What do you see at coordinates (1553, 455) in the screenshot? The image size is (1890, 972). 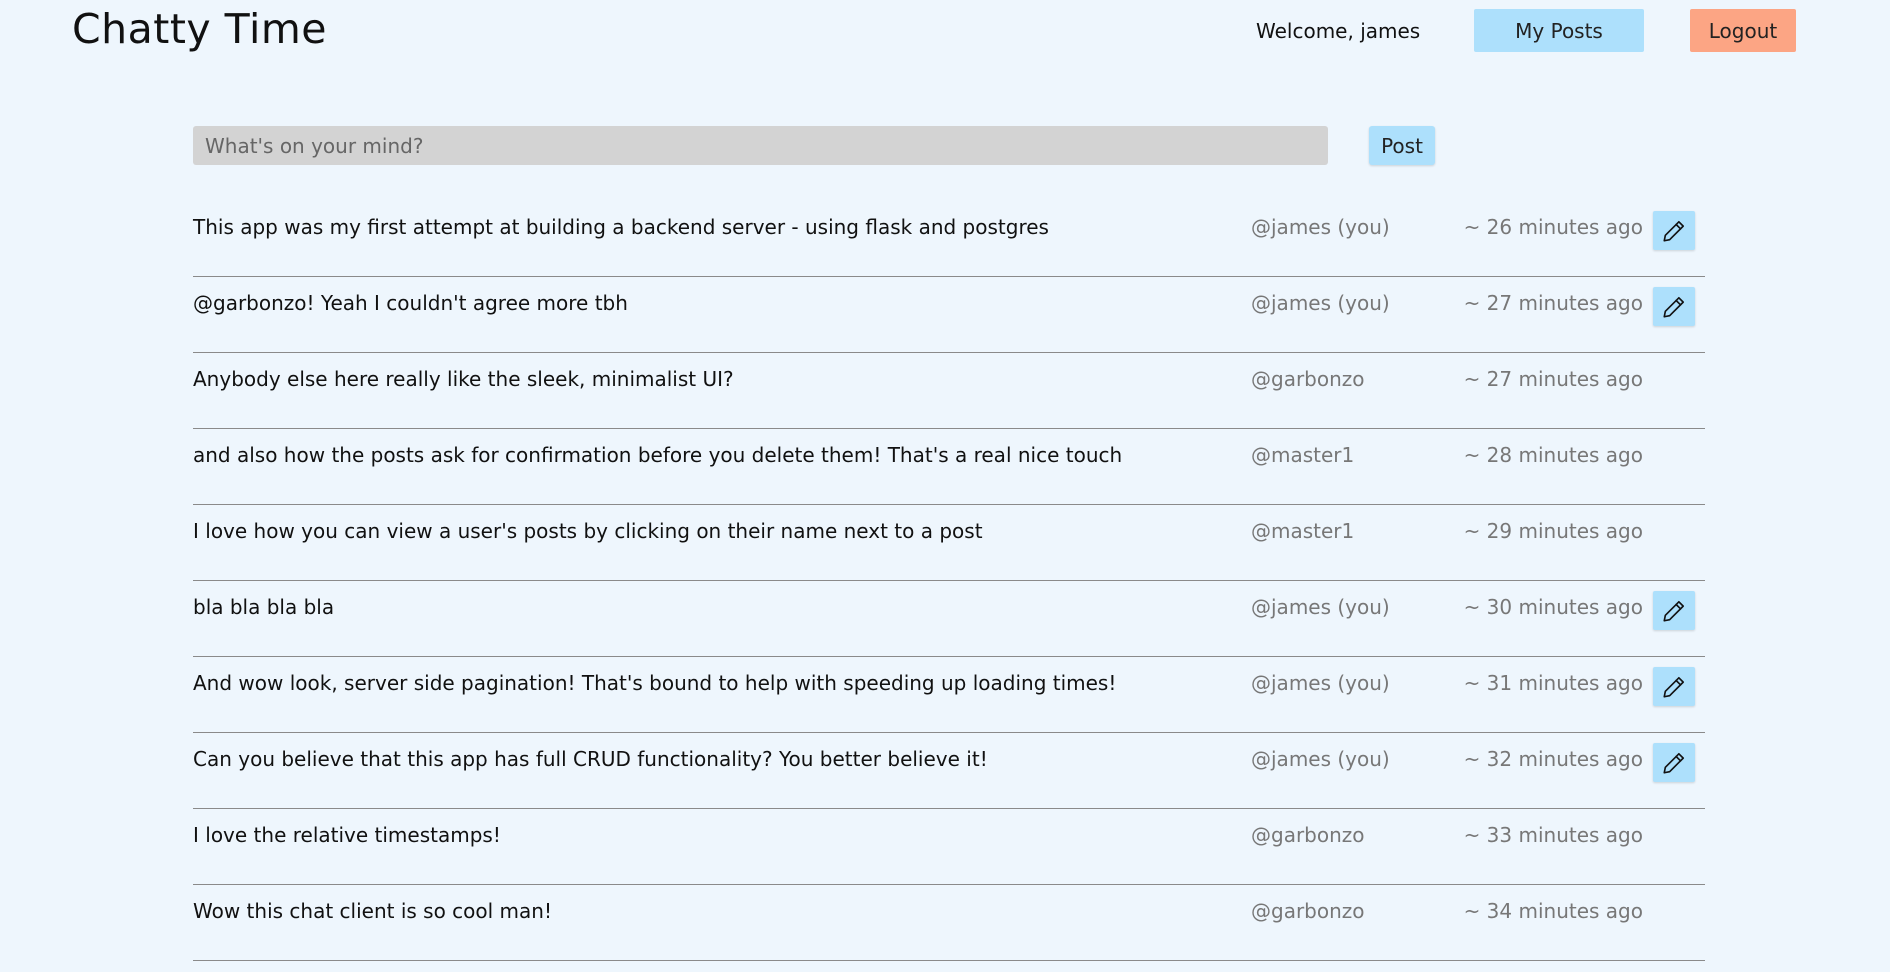 I see `post-timestamp: ~ 28 minutes ago` at bounding box center [1553, 455].